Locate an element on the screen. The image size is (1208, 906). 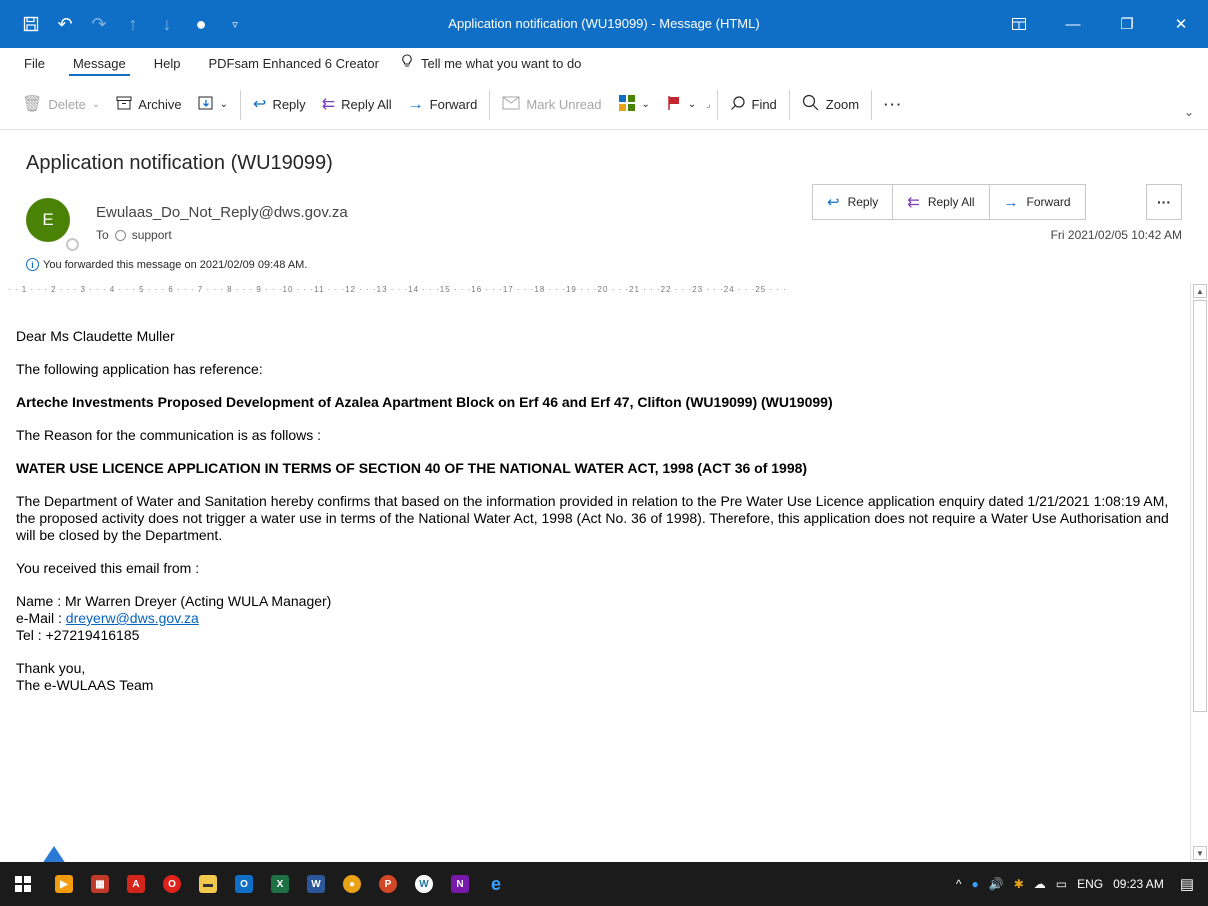
reply-icon: ↩ is located at coordinates (833, 202).